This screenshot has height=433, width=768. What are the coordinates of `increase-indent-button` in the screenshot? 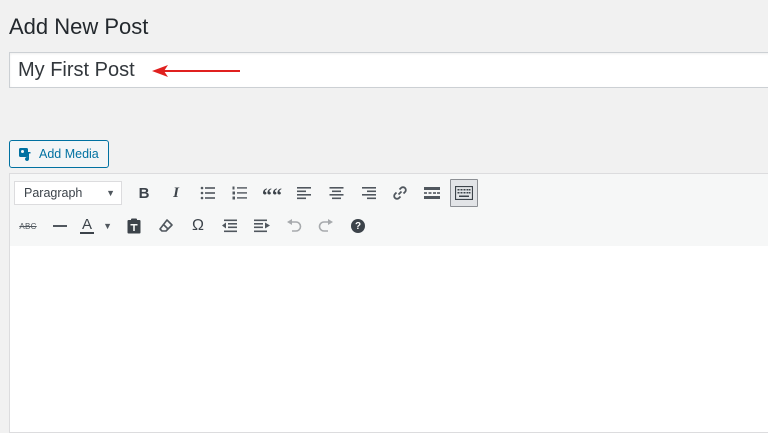 It's located at (262, 226).